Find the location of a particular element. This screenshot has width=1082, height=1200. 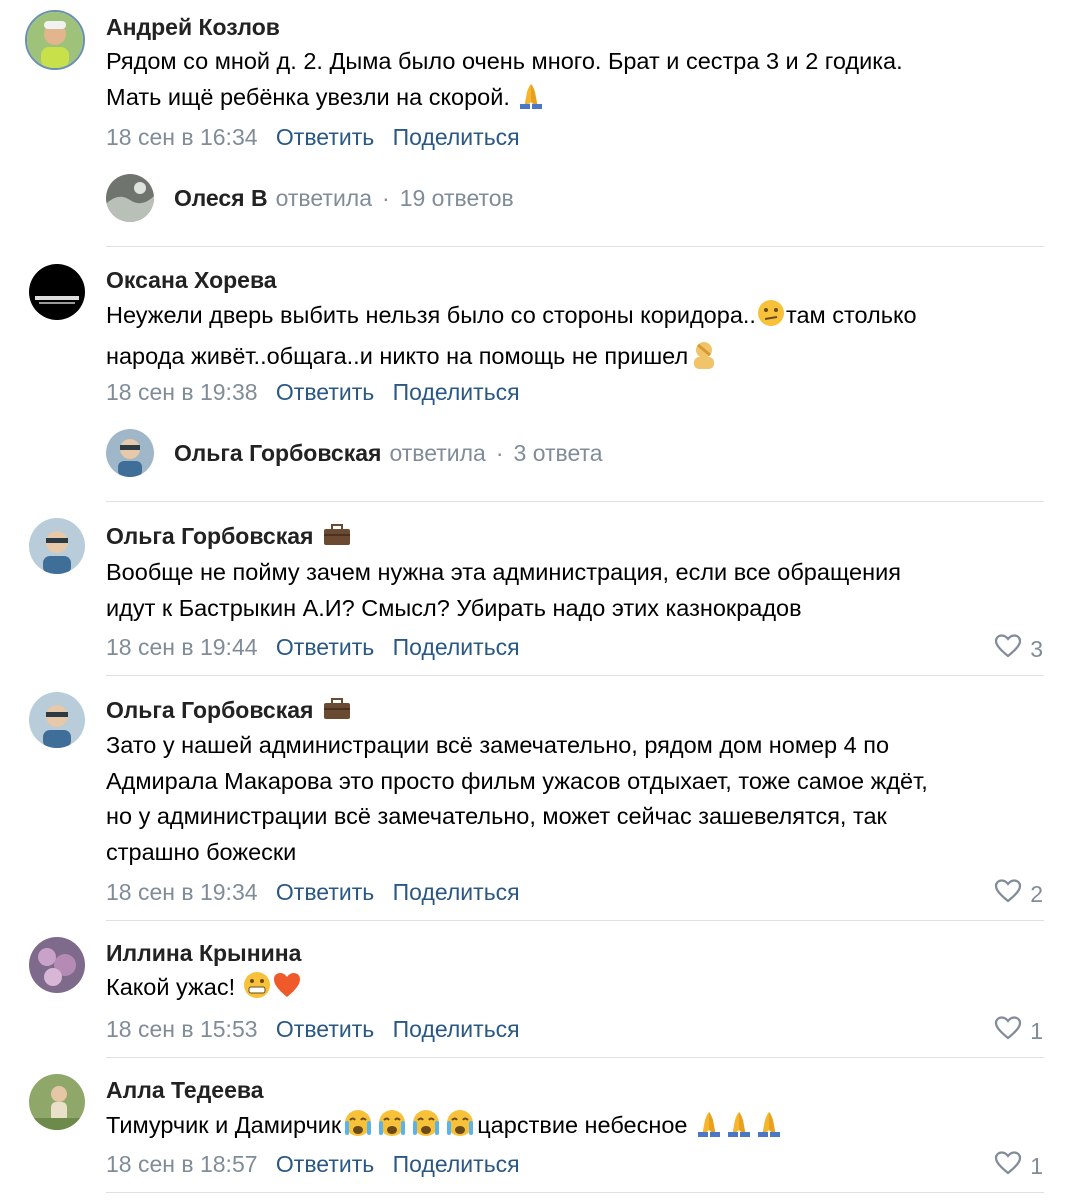

replies-thread: Ольга Горбовская ответила · 3 ответа is located at coordinates (354, 453).